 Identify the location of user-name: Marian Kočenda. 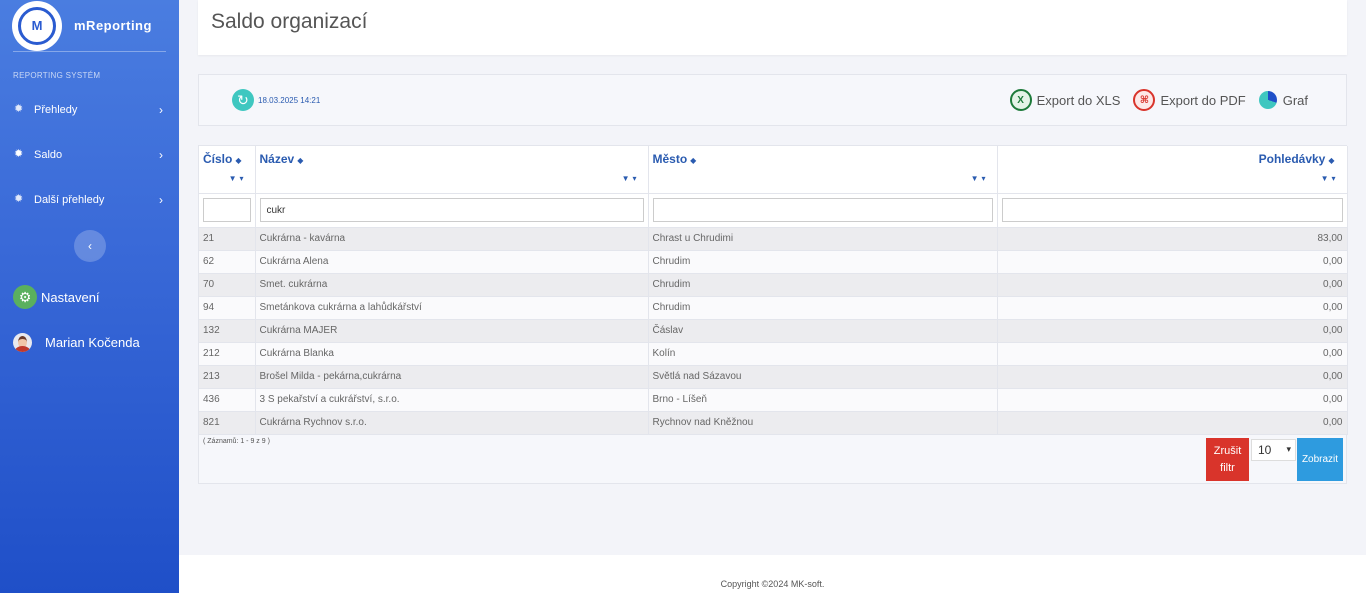
(92, 342).